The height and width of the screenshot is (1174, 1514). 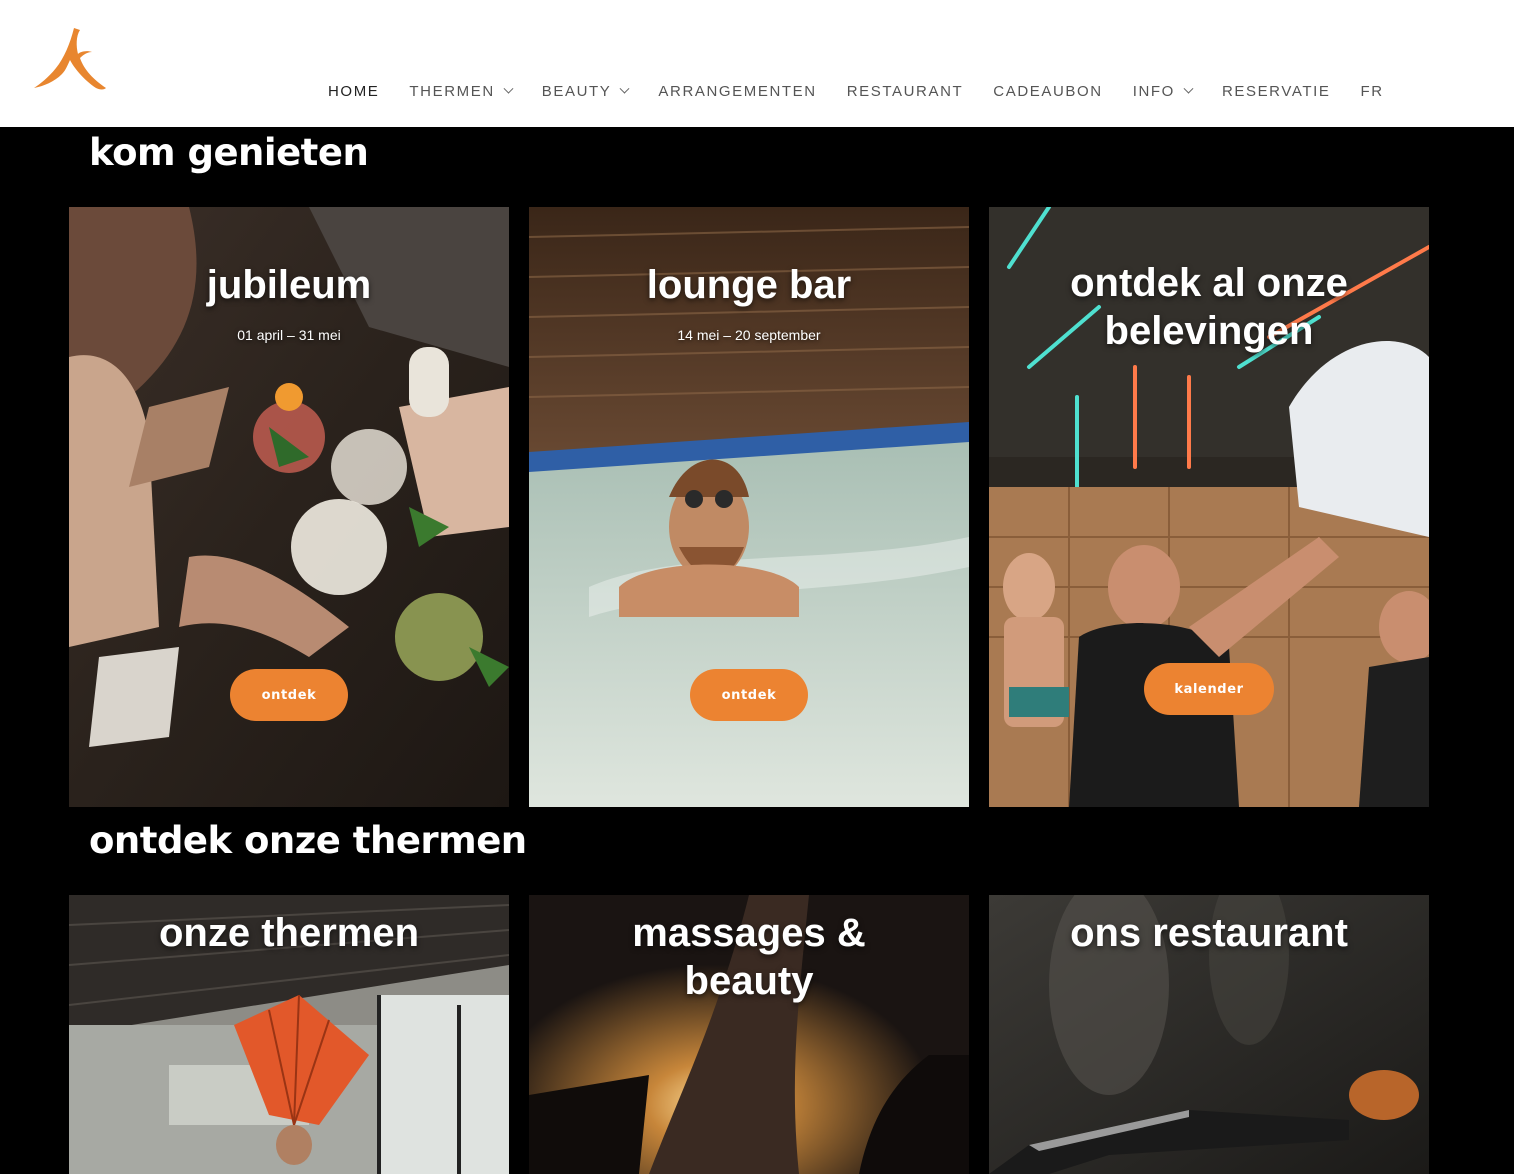 I want to click on nav-language-fr: FR, so click(x=1371, y=91).